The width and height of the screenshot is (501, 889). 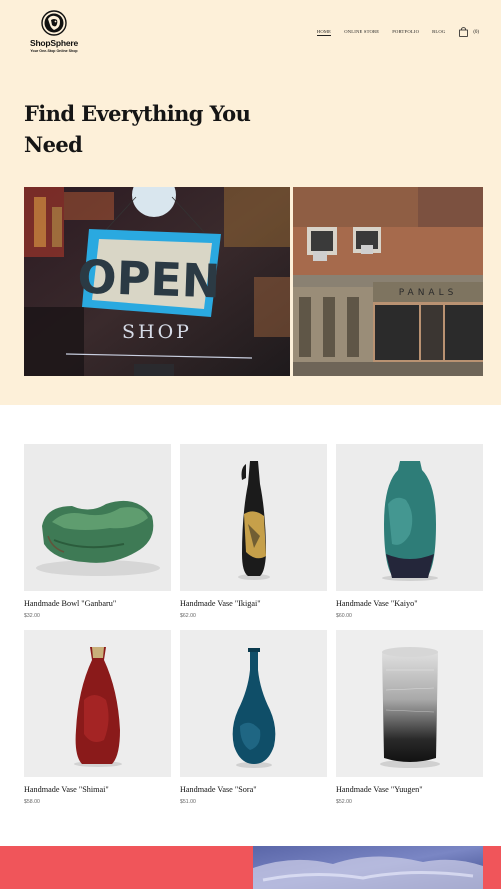 I want to click on product-card-shimai: Handmade Vase "Shimai" $58.00, so click(x=97, y=717).